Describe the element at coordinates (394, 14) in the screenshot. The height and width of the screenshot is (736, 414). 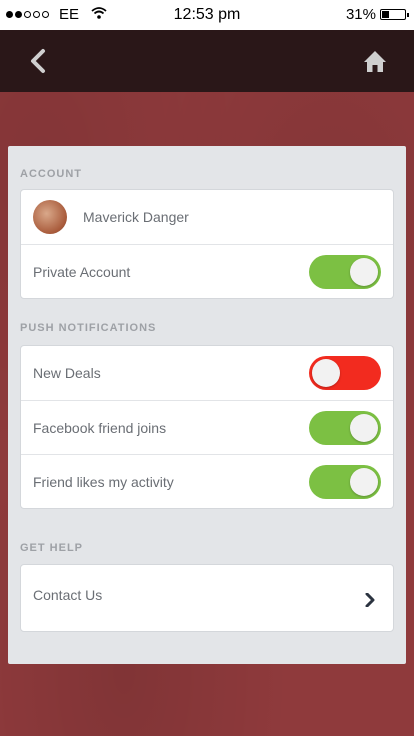
I see `battery-icon` at that location.